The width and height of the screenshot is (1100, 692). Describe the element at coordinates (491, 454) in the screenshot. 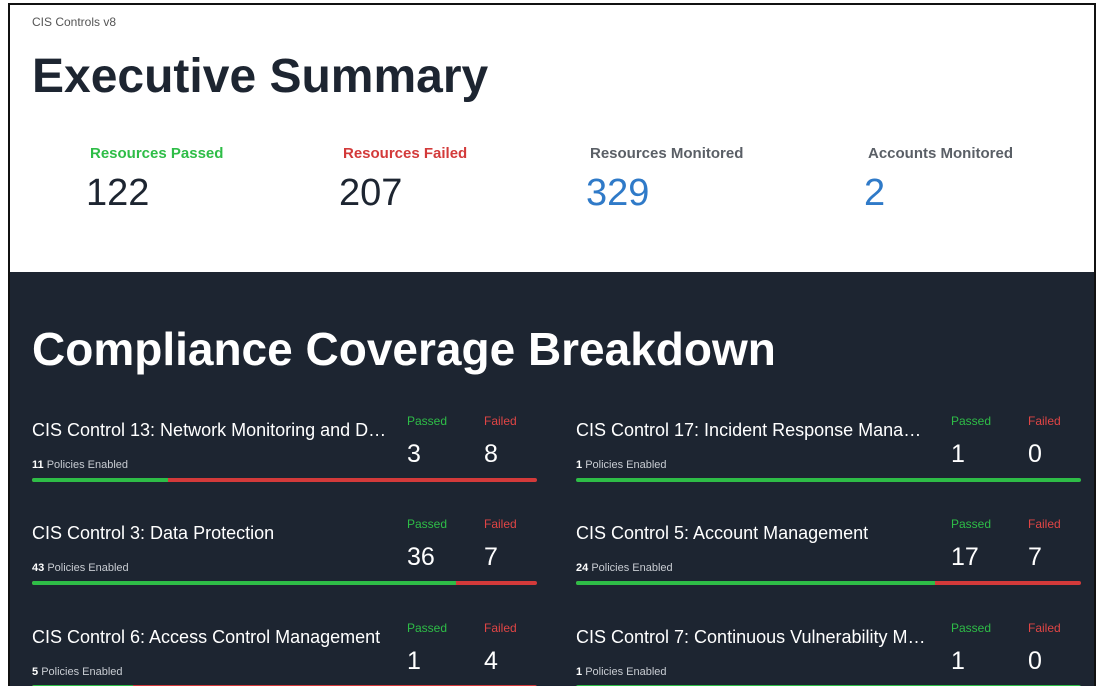

I see `failed-count: 8` at that location.